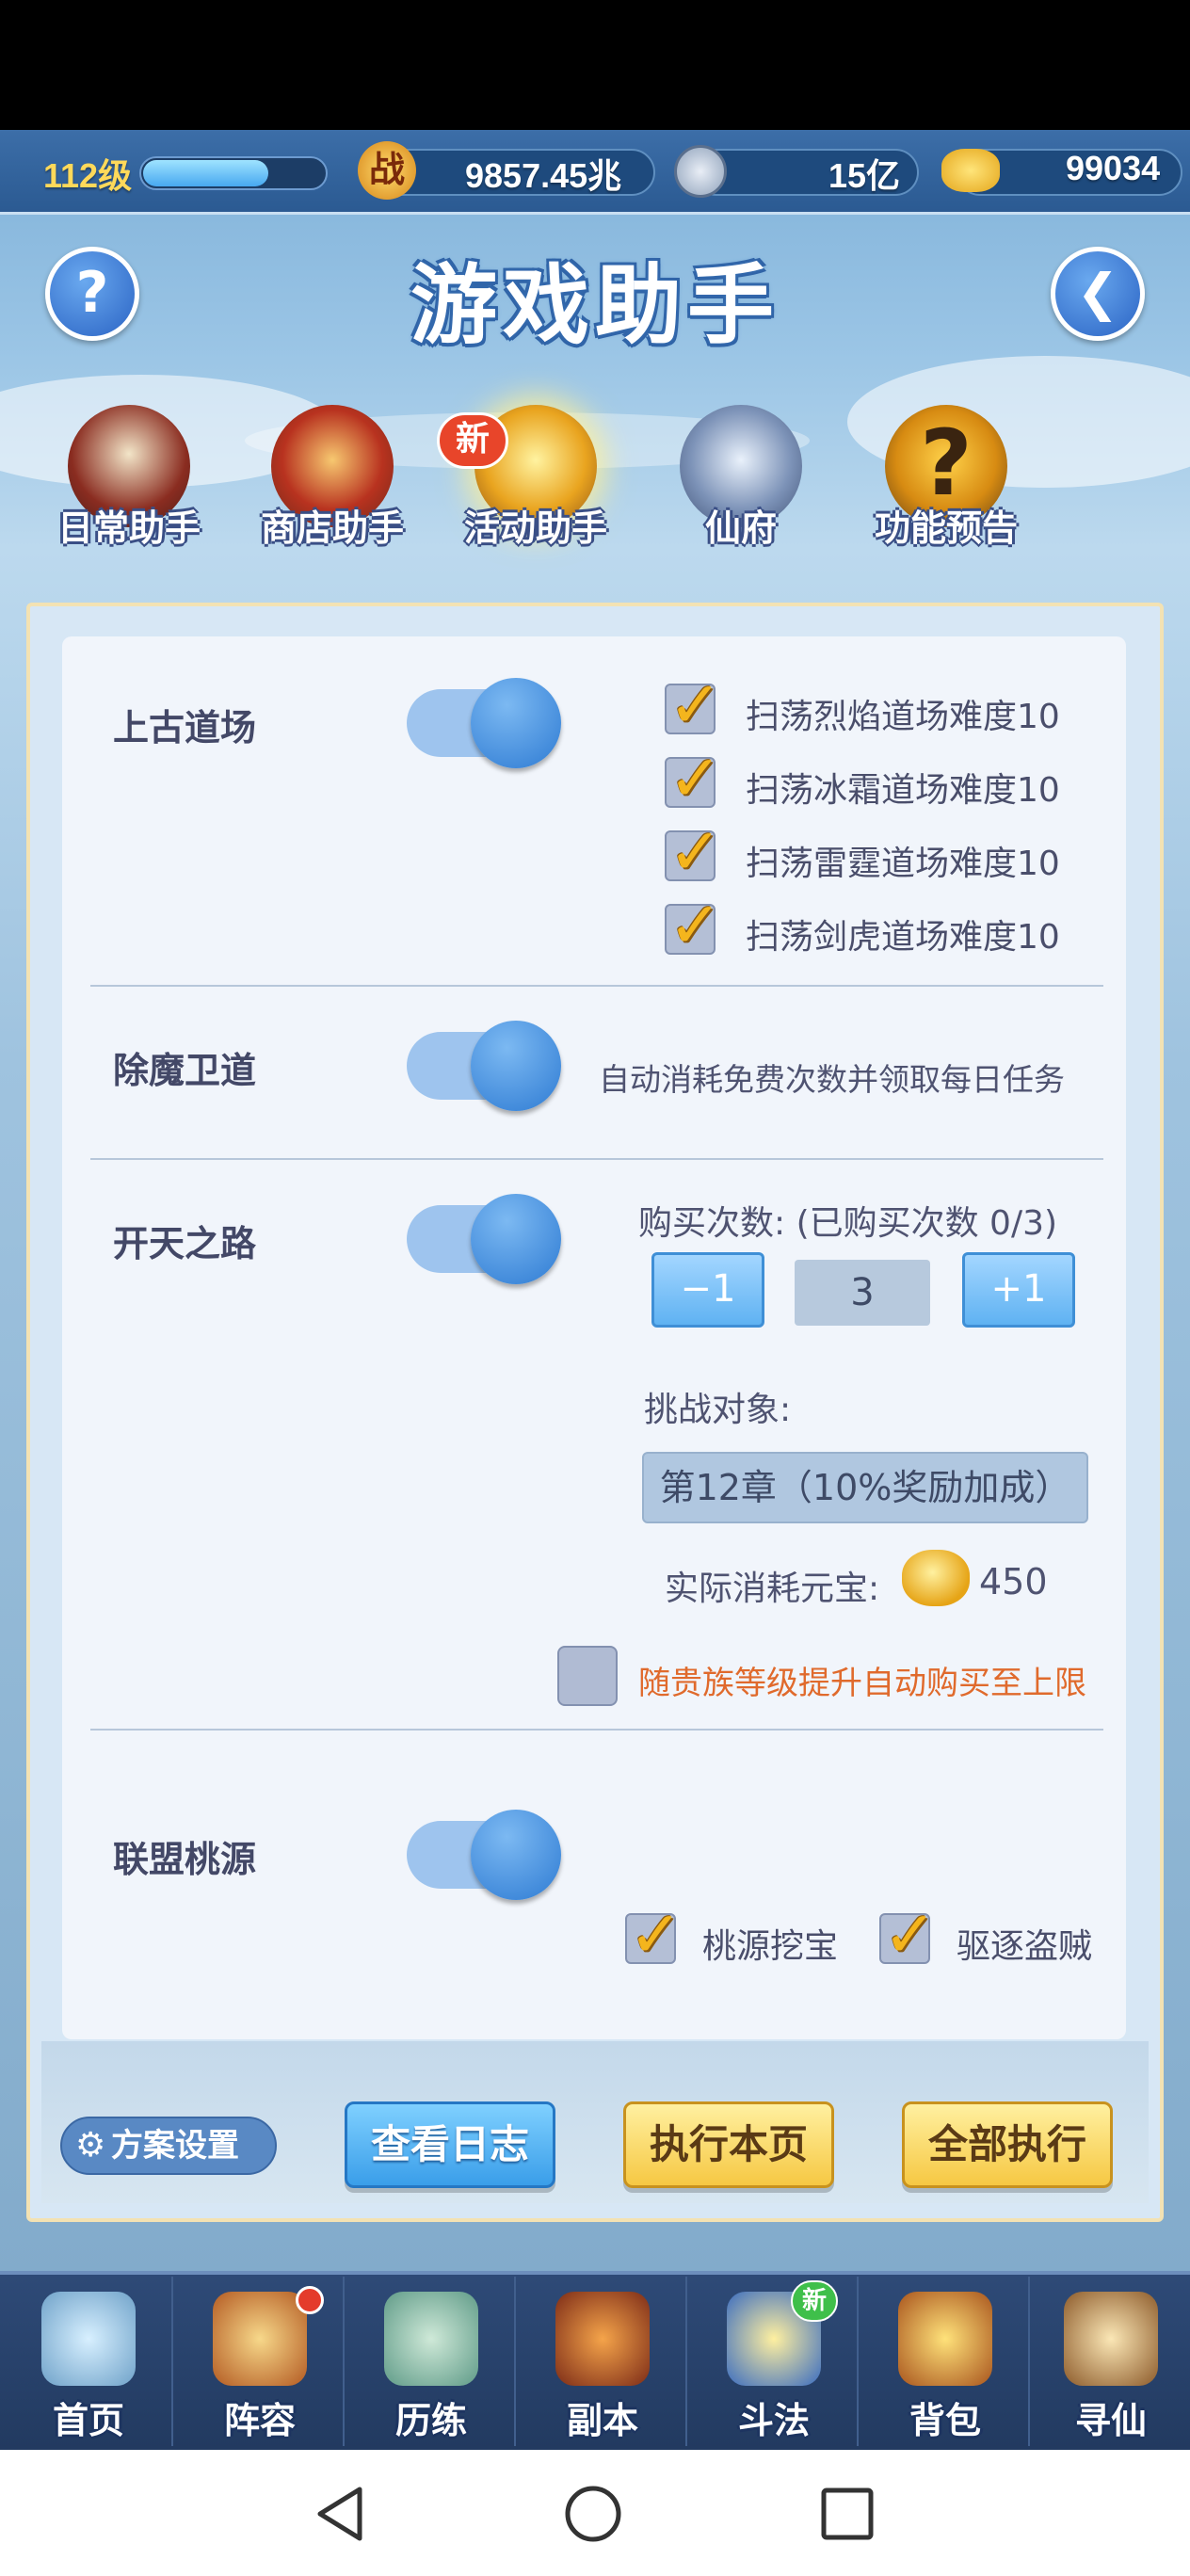  Describe the element at coordinates (332, 487) in the screenshot. I see `tab-shop: 商店助手` at that location.